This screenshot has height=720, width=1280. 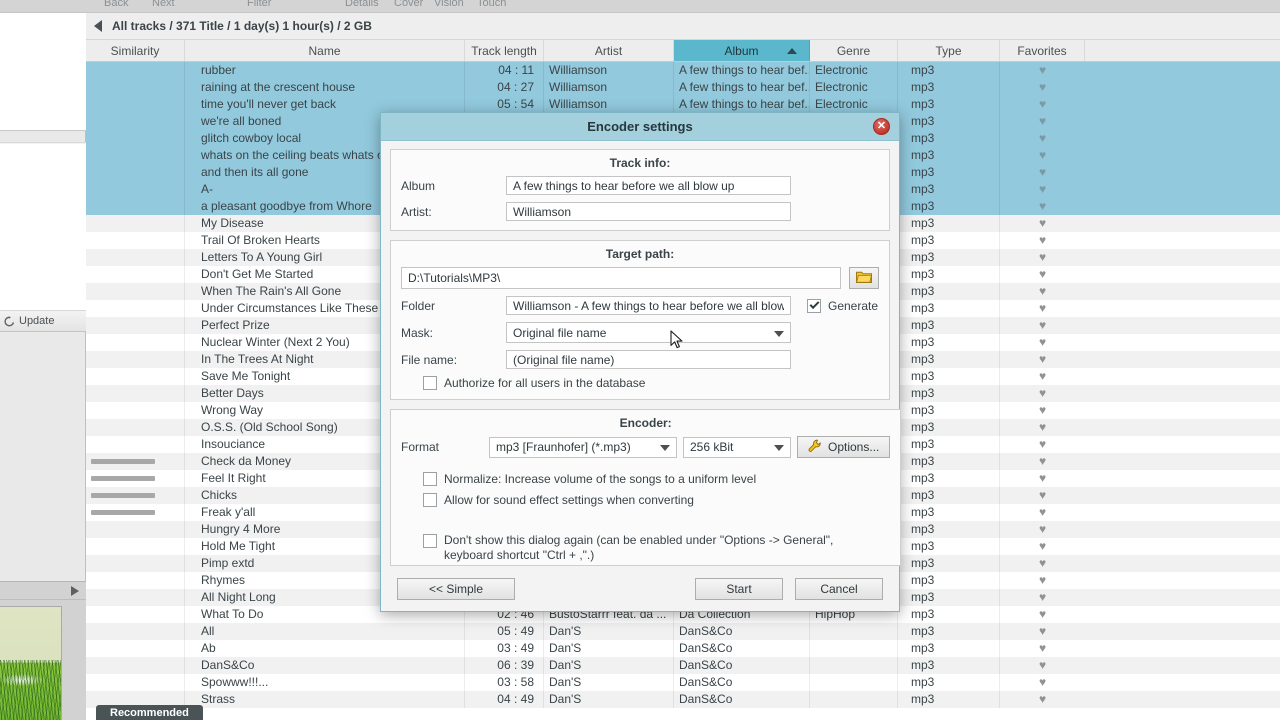 I want to click on toolbar-item-filter: Filter, so click(x=259, y=4).